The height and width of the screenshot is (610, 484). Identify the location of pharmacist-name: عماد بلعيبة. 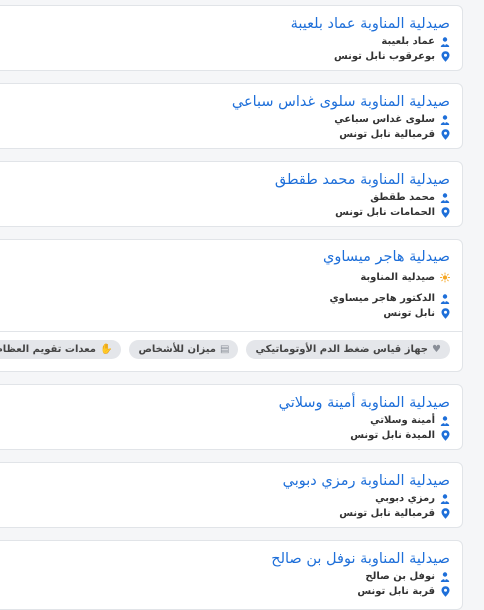
(408, 41).